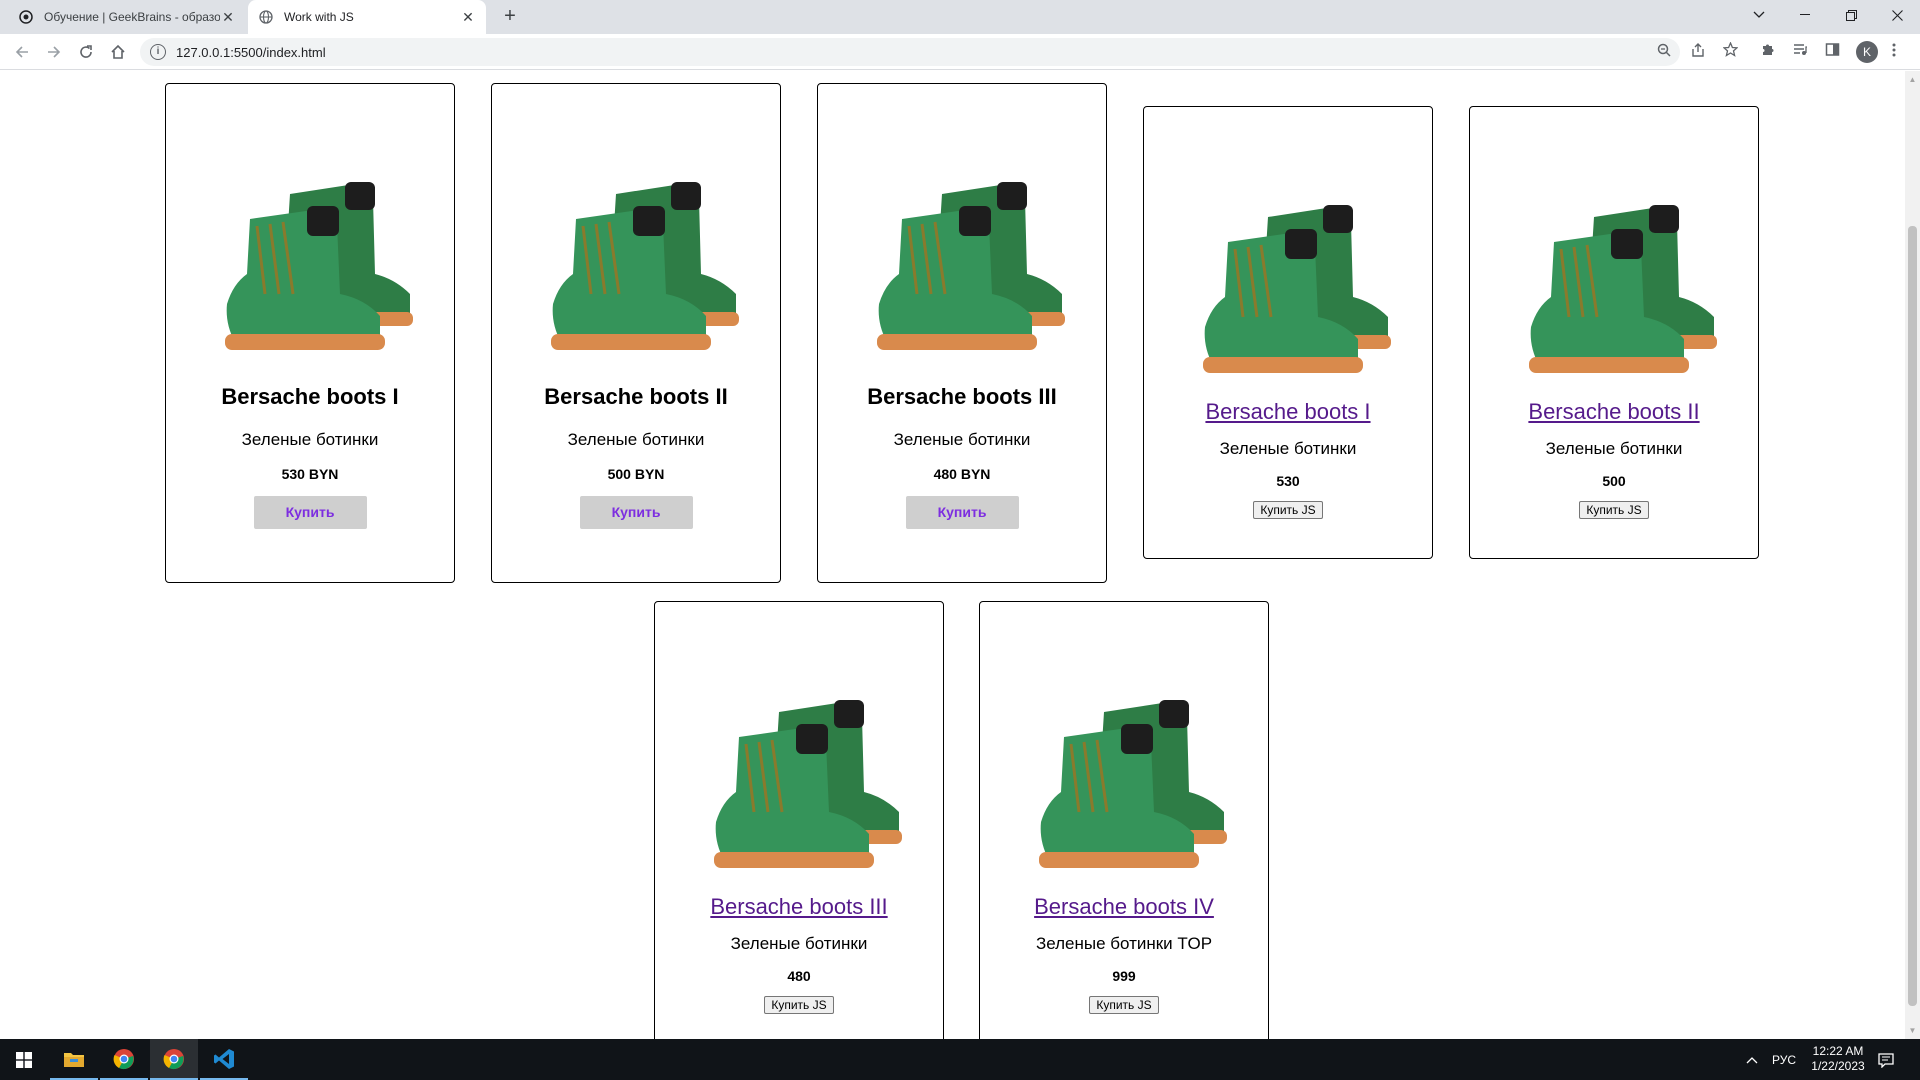 Image resolution: width=1920 pixels, height=1080 pixels. Describe the element at coordinates (636, 396) in the screenshot. I see `product-title: Bersache boots II` at that location.